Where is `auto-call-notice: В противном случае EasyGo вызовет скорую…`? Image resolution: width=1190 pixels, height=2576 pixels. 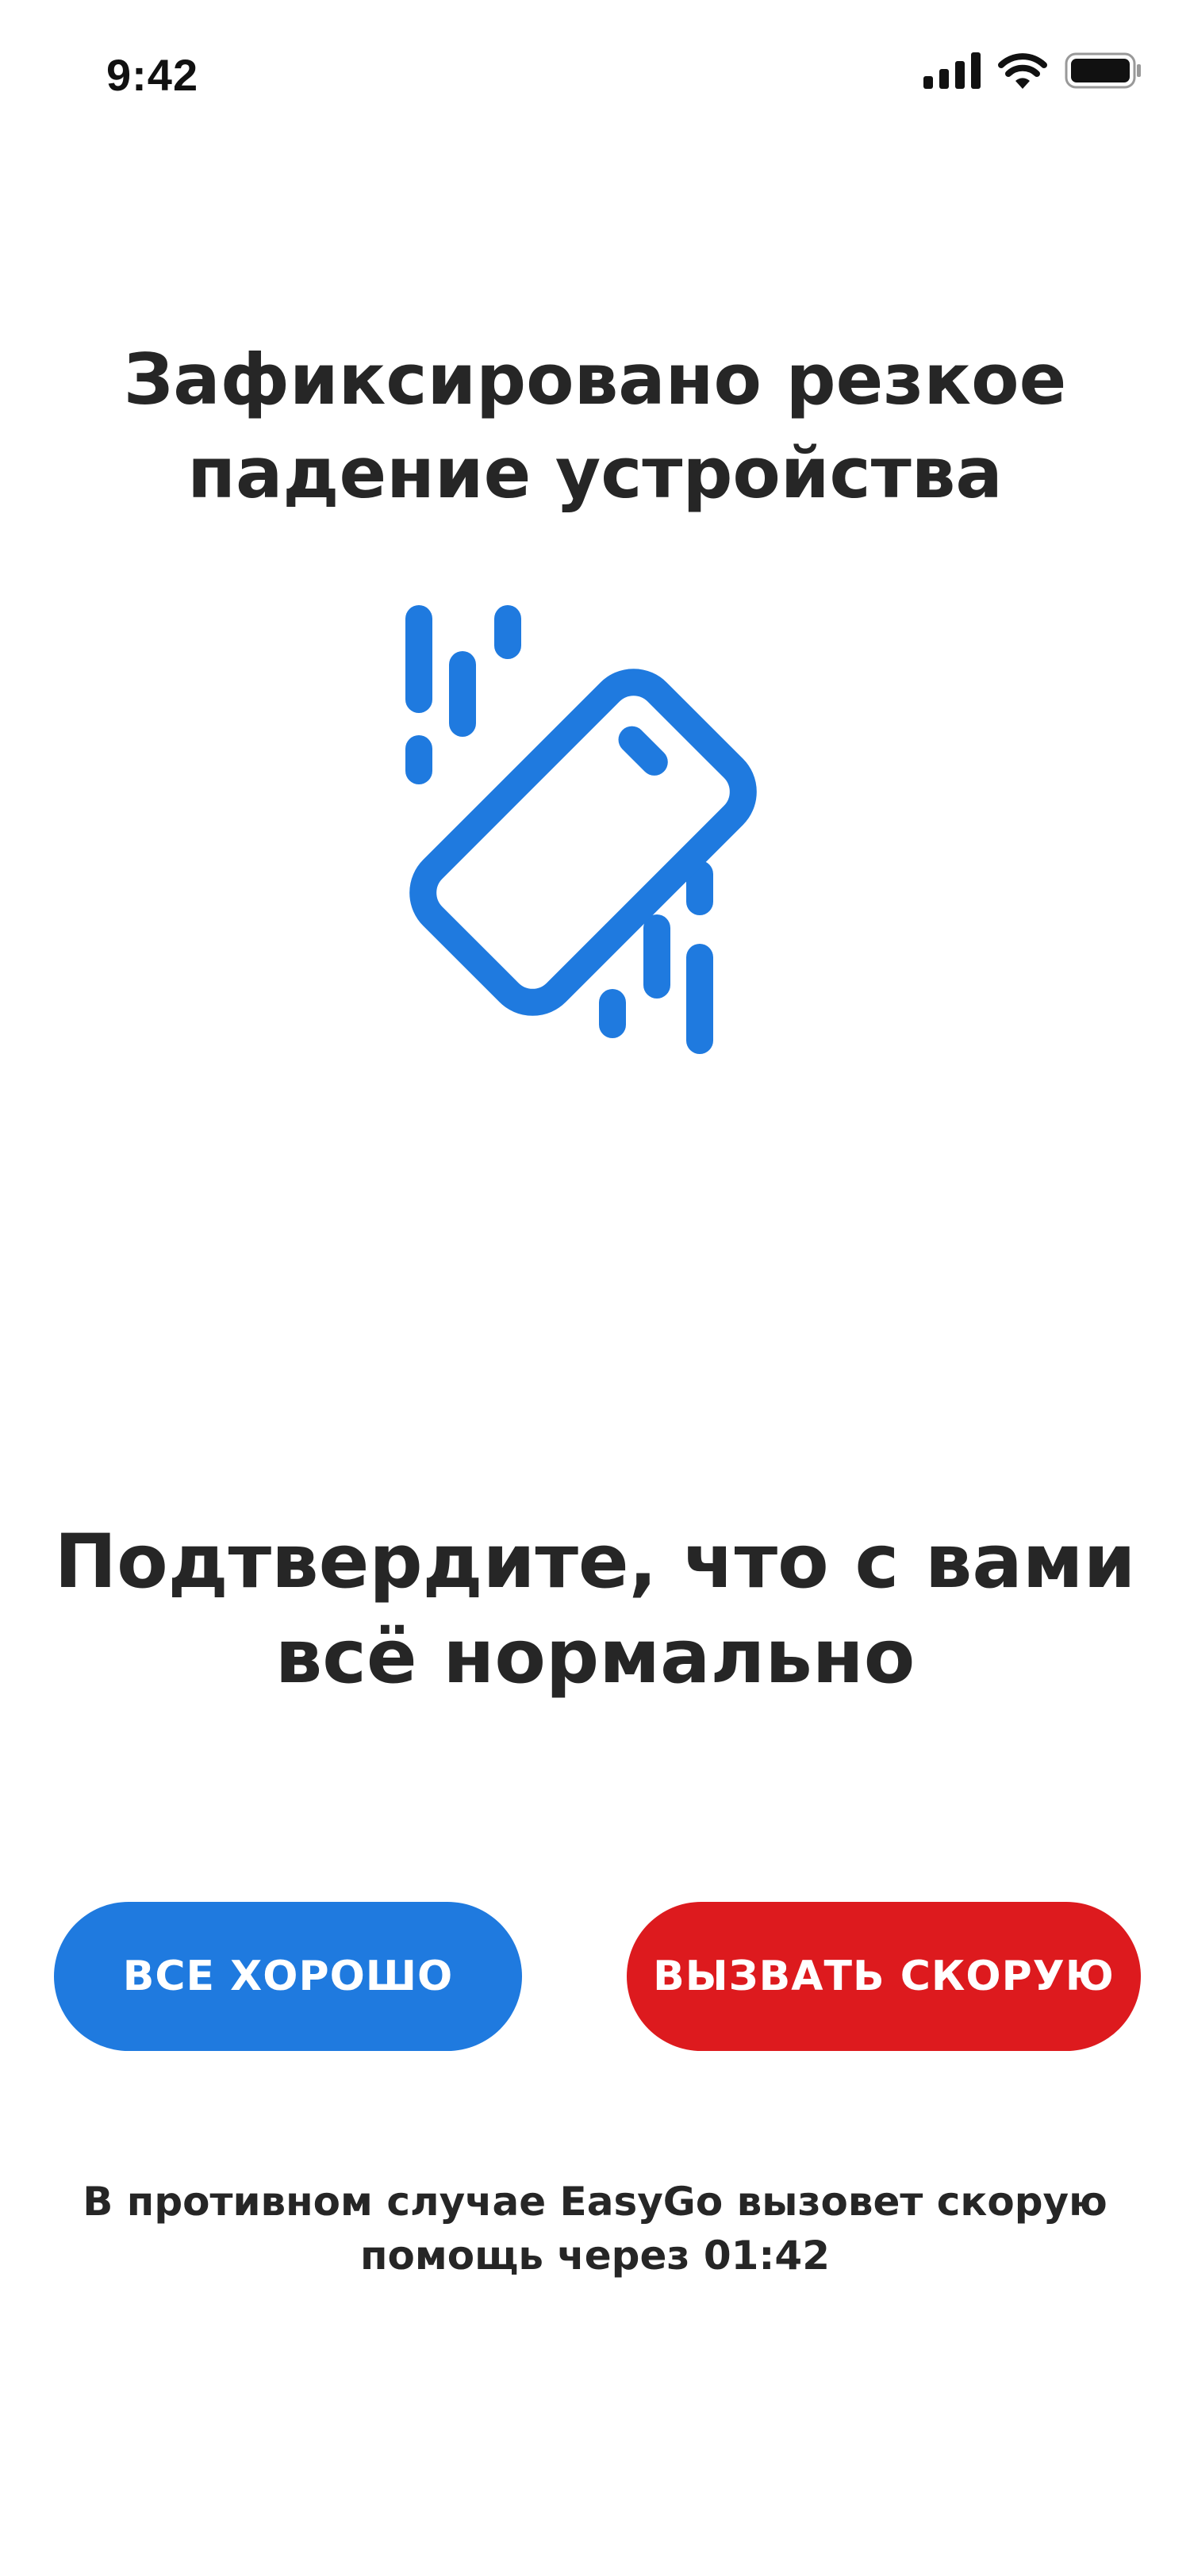
auto-call-notice: В противном случае EasyGo вызовет скорую… is located at coordinates (595, 2229).